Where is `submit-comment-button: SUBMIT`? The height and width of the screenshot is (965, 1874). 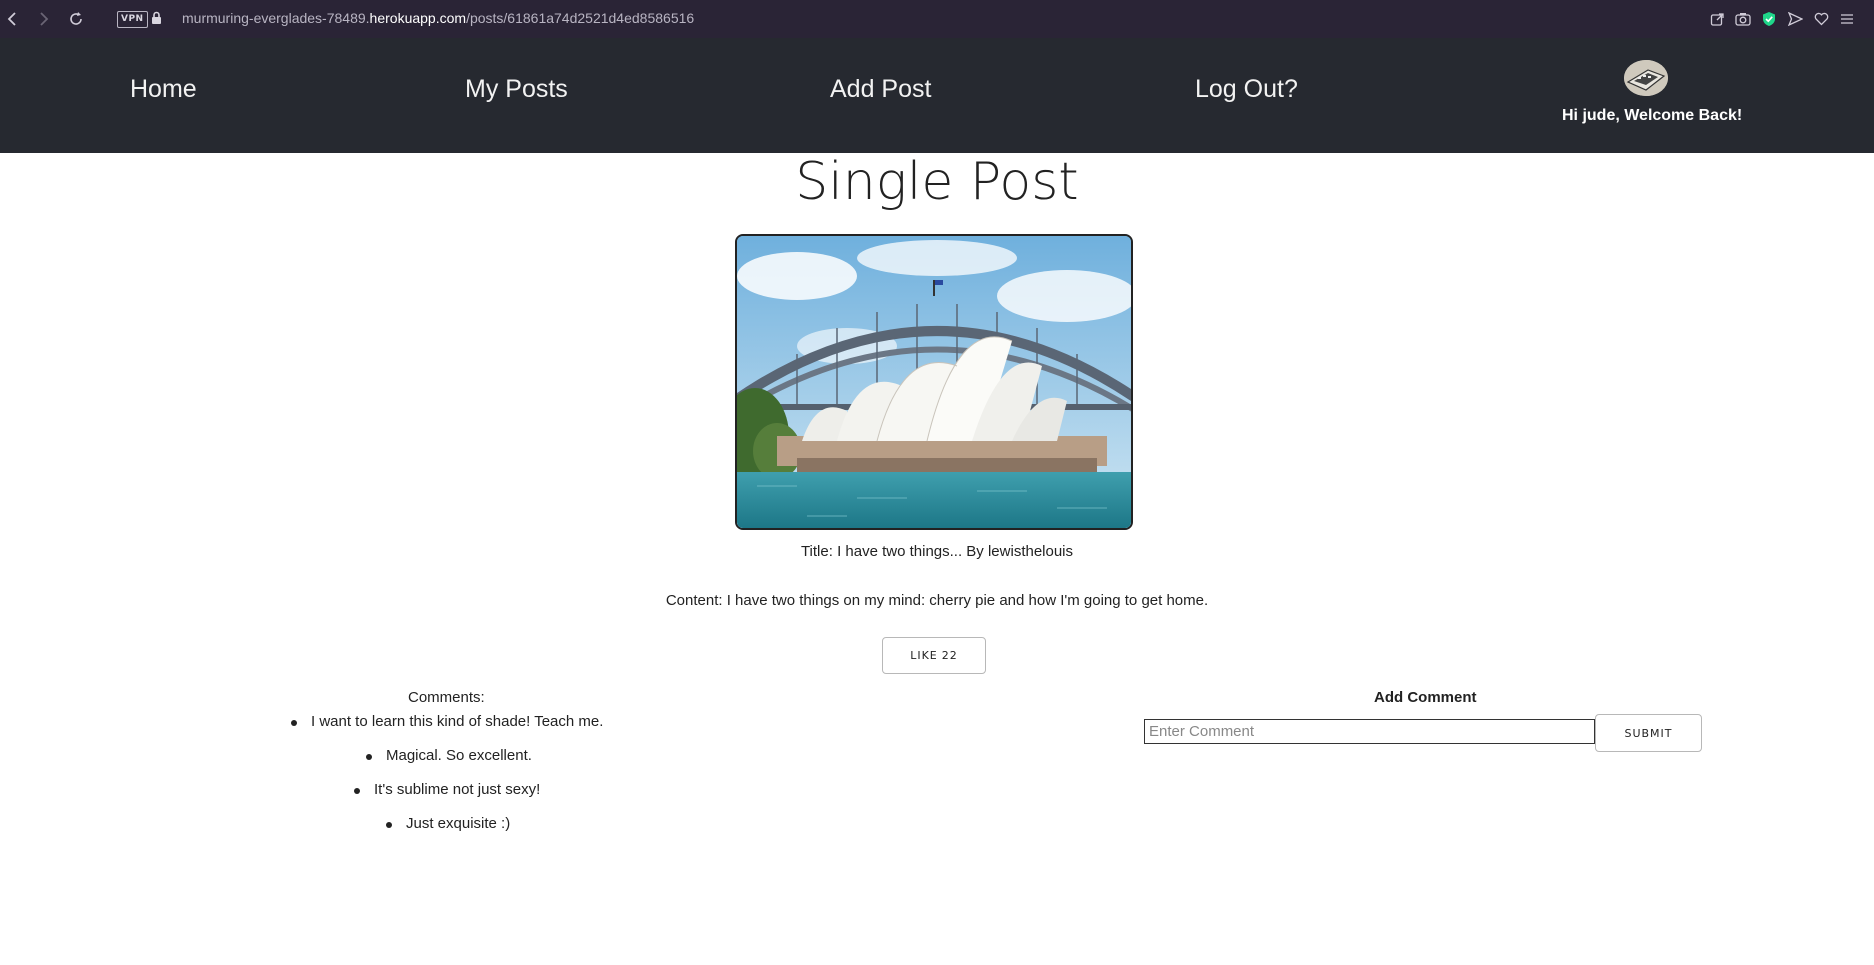
submit-comment-button: SUBMIT is located at coordinates (1648, 733).